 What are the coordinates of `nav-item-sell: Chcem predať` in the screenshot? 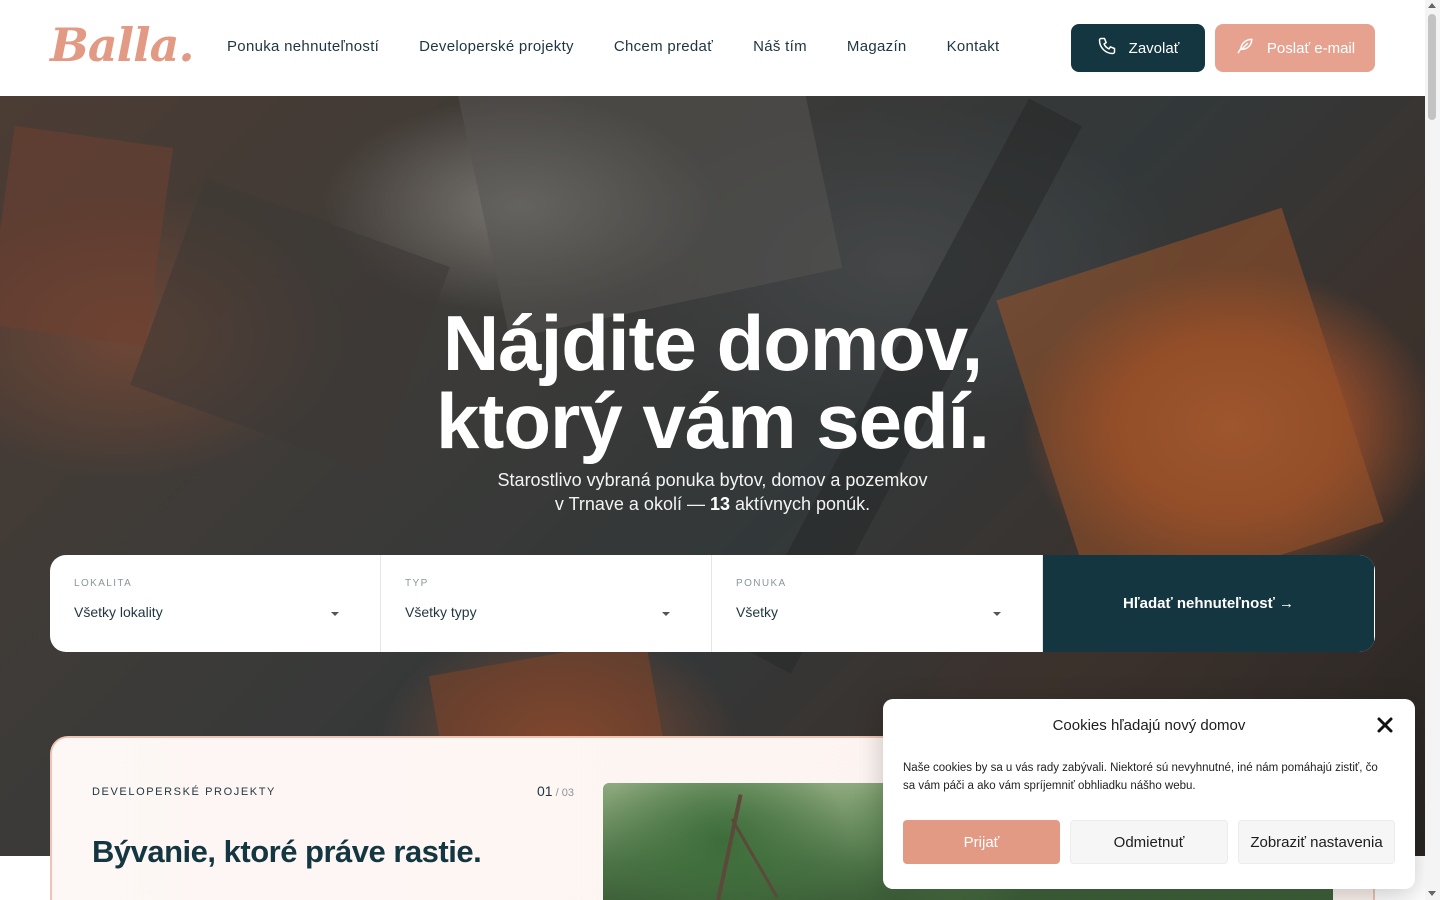 It's located at (663, 46).